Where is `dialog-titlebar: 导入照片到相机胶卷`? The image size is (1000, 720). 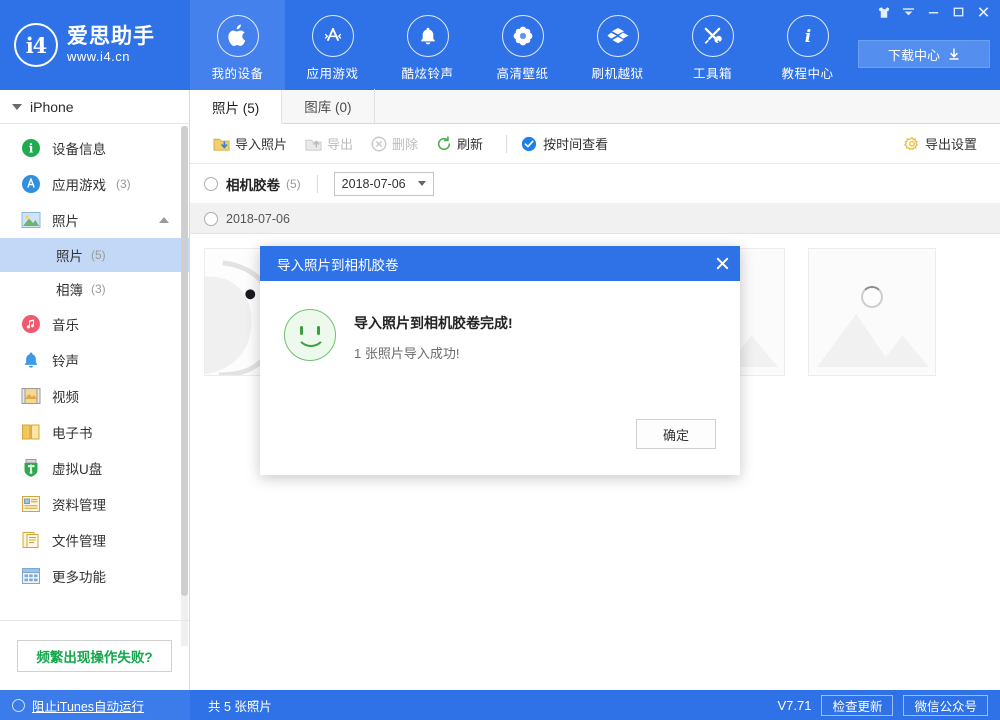
dialog-titlebar: 导入照片到相机胶卷 is located at coordinates (500, 263).